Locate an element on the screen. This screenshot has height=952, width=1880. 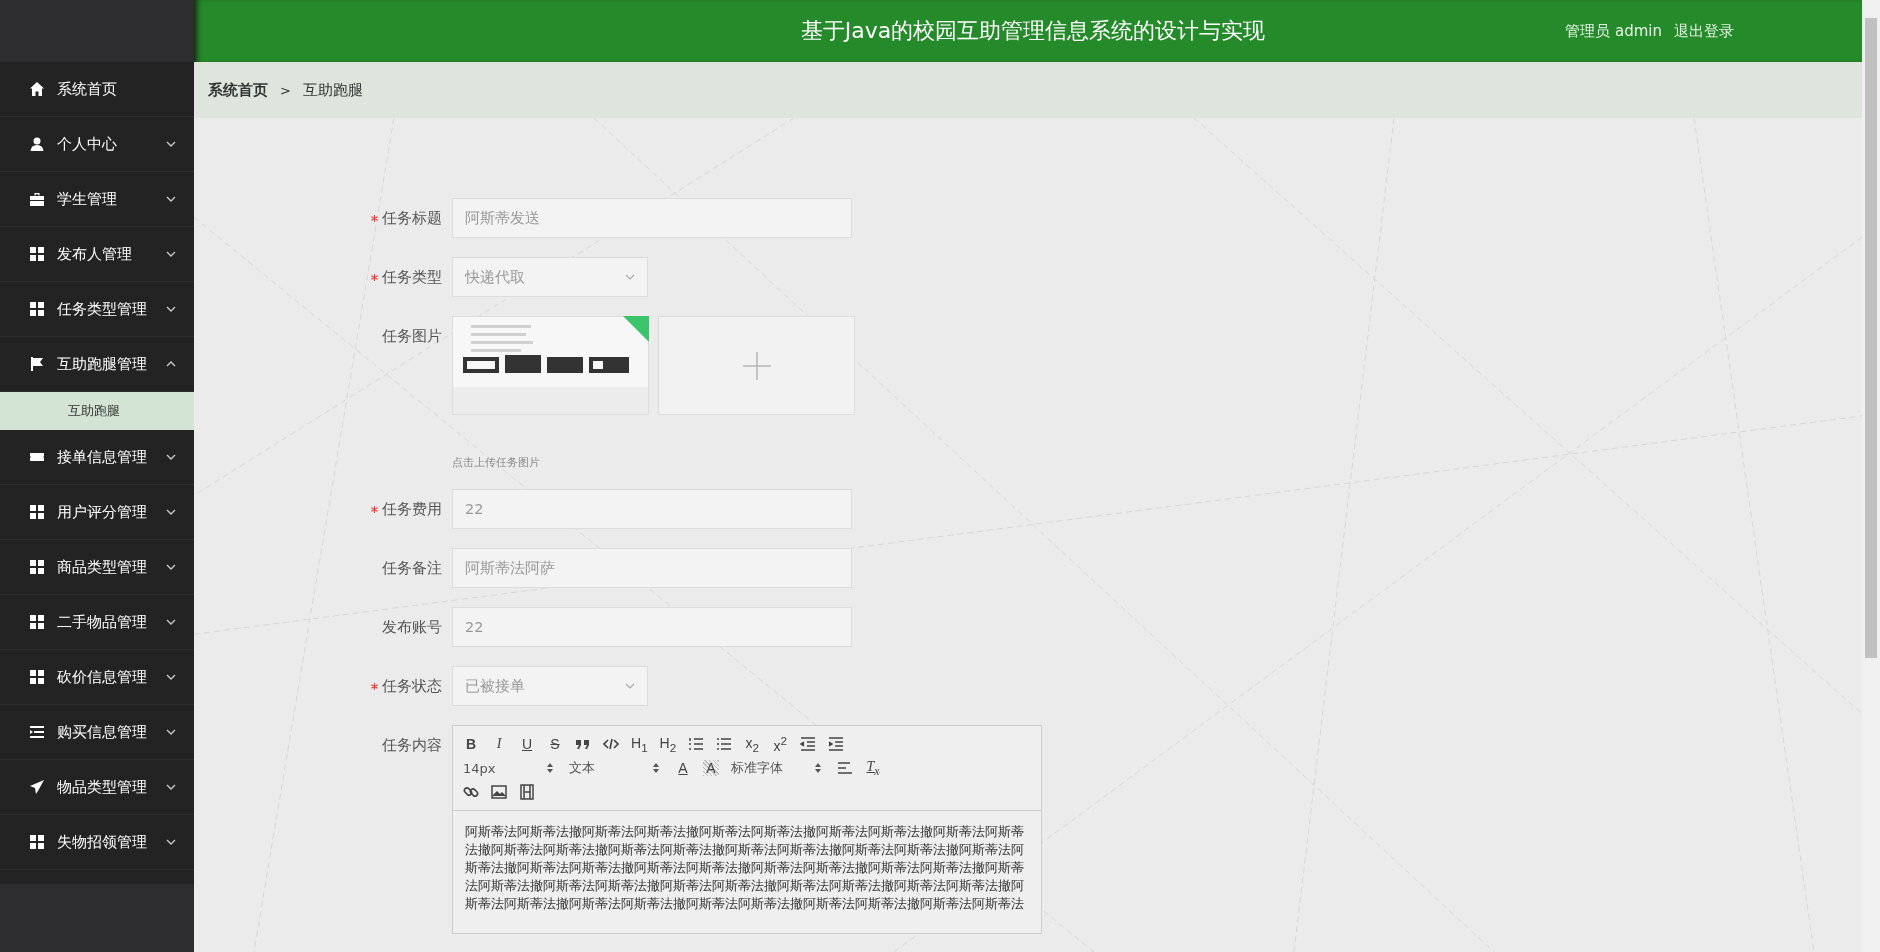
breadcrumb-item: 互助跑腿 is located at coordinates (332, 90).